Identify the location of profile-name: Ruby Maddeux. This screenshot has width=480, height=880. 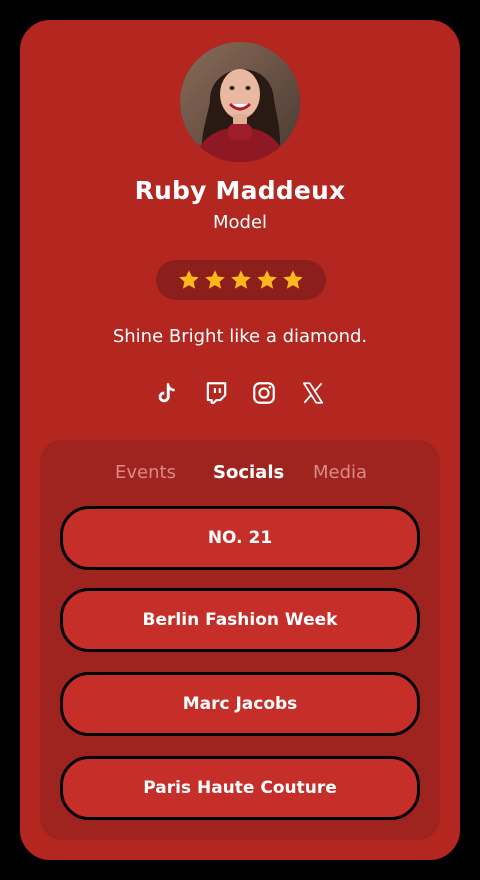
(240, 190).